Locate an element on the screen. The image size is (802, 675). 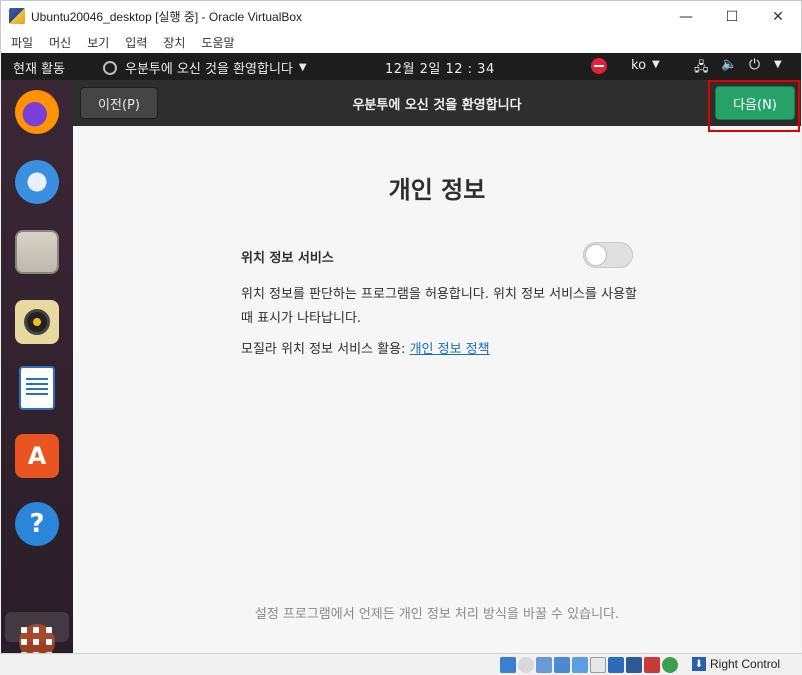
dock-item-writer is located at coordinates (37, 388).